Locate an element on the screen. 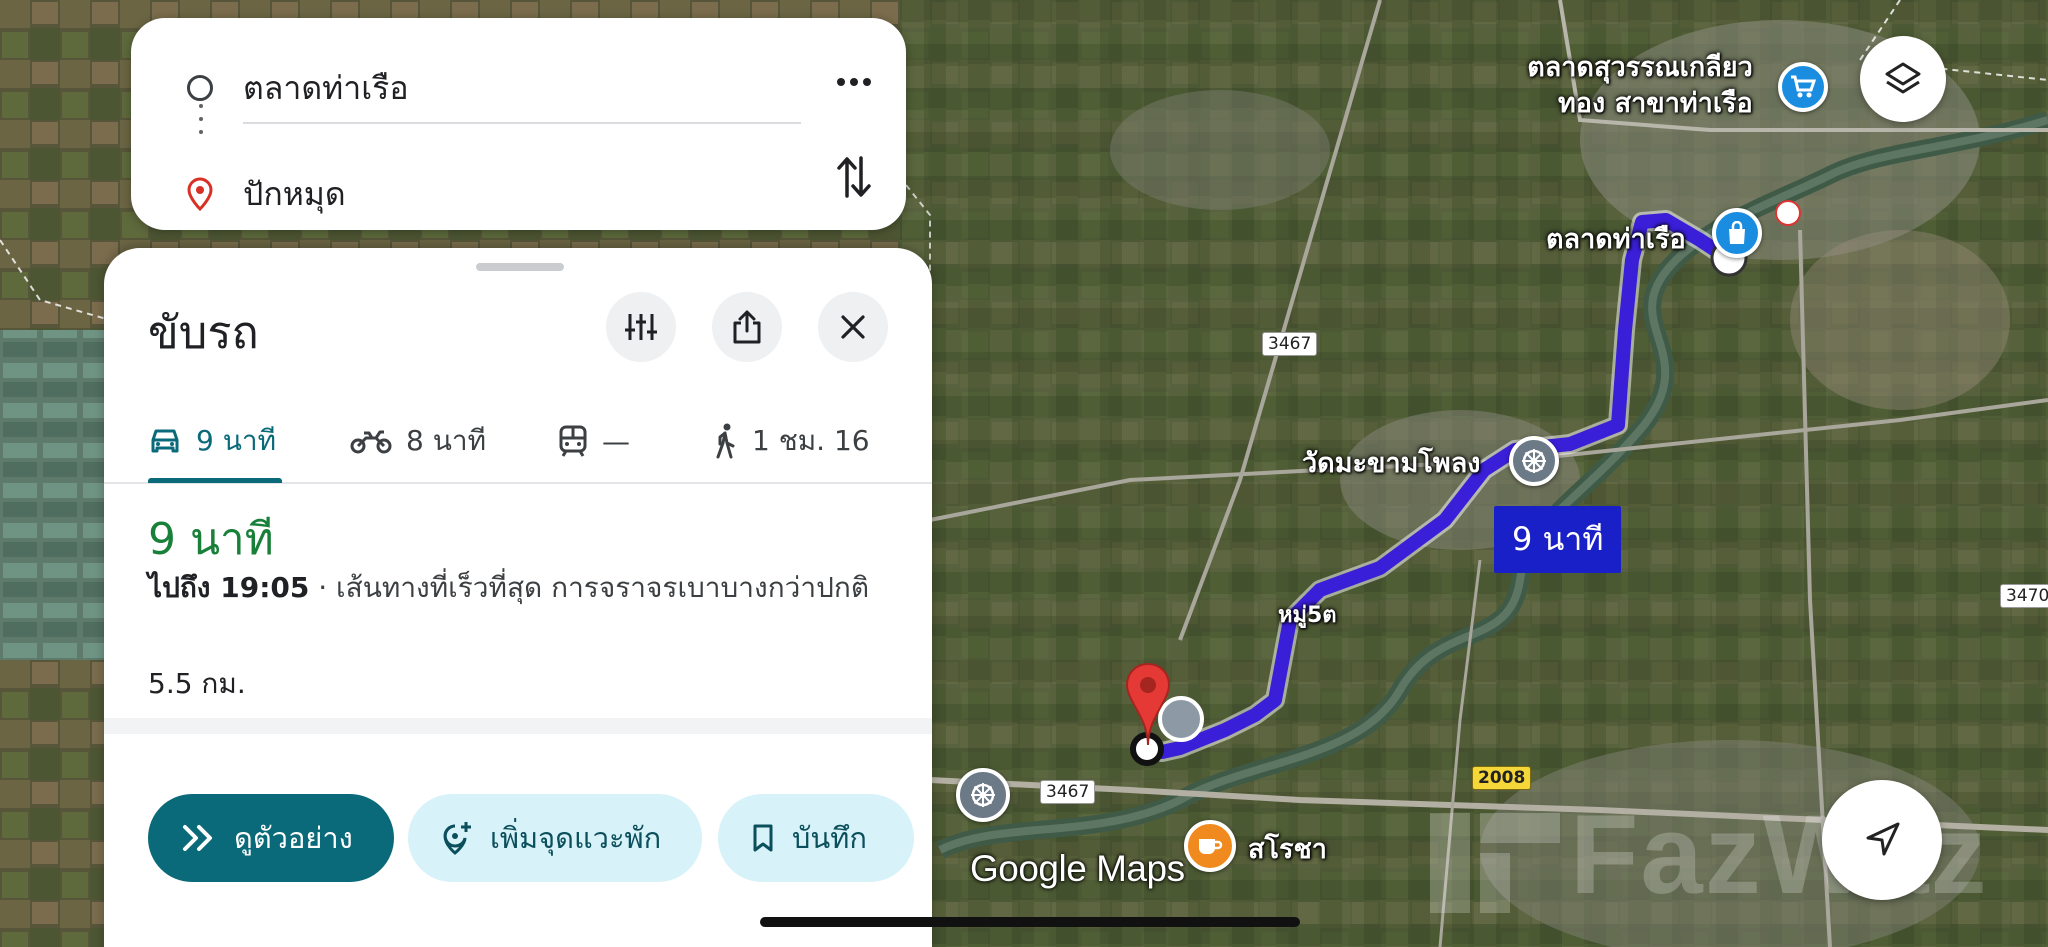  preview-button: ดูตัวอย่าง is located at coordinates (271, 838).